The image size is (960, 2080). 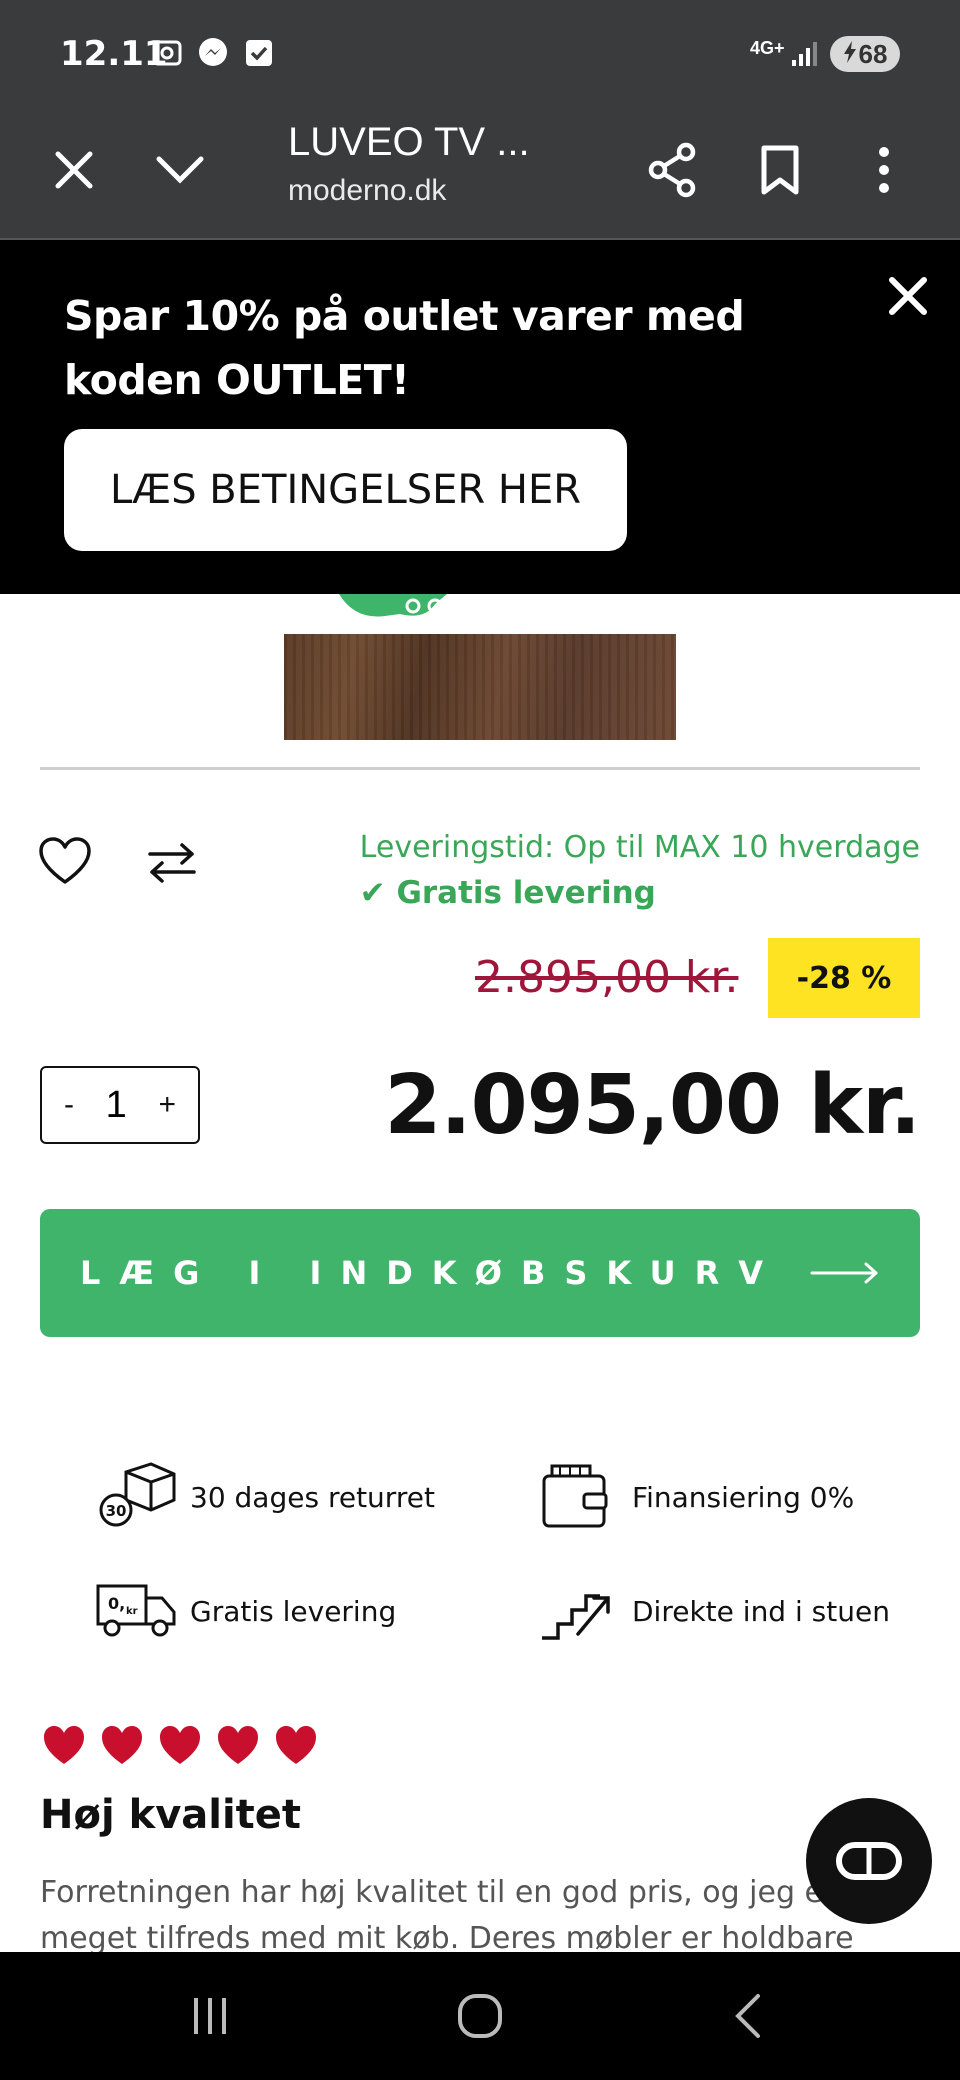 I want to click on chat-link-icon, so click(x=869, y=1861).